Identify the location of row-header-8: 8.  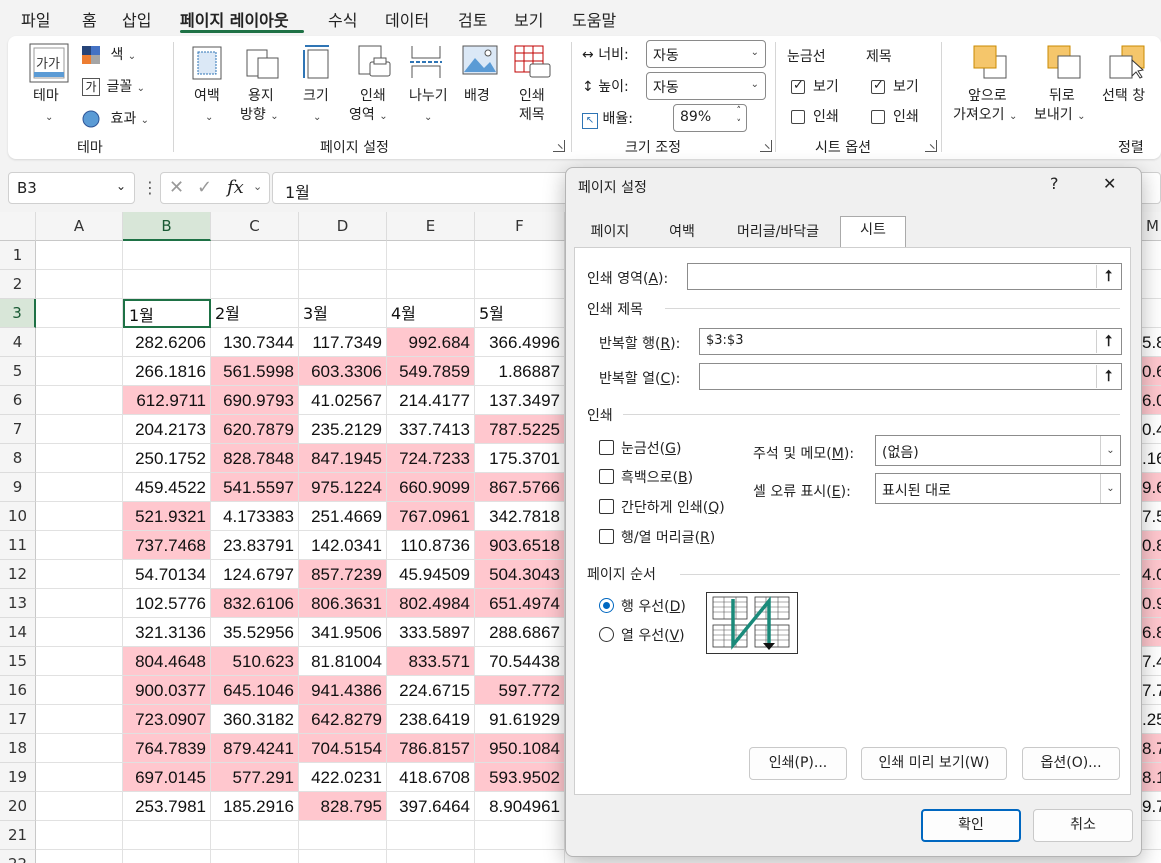
(18, 458).